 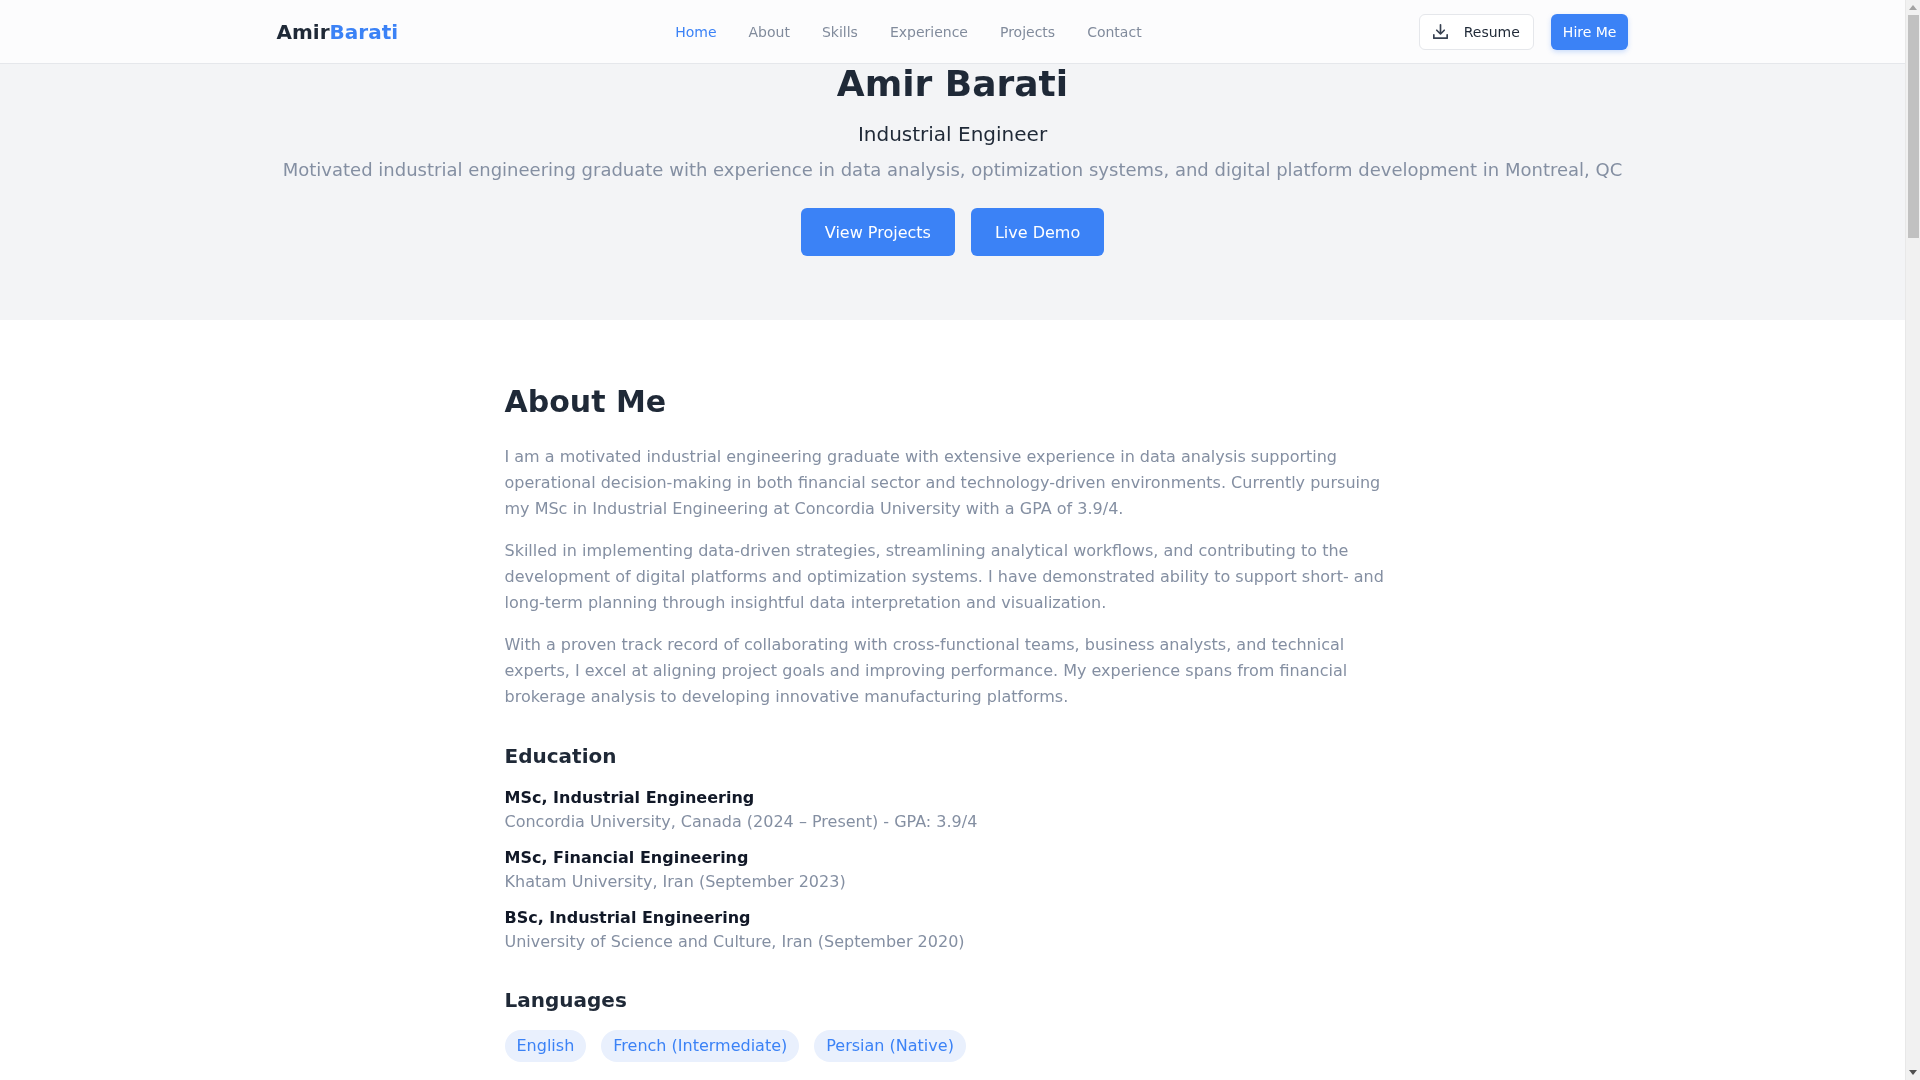 What do you see at coordinates (928, 31) in the screenshot?
I see `nav-link: Experience` at bounding box center [928, 31].